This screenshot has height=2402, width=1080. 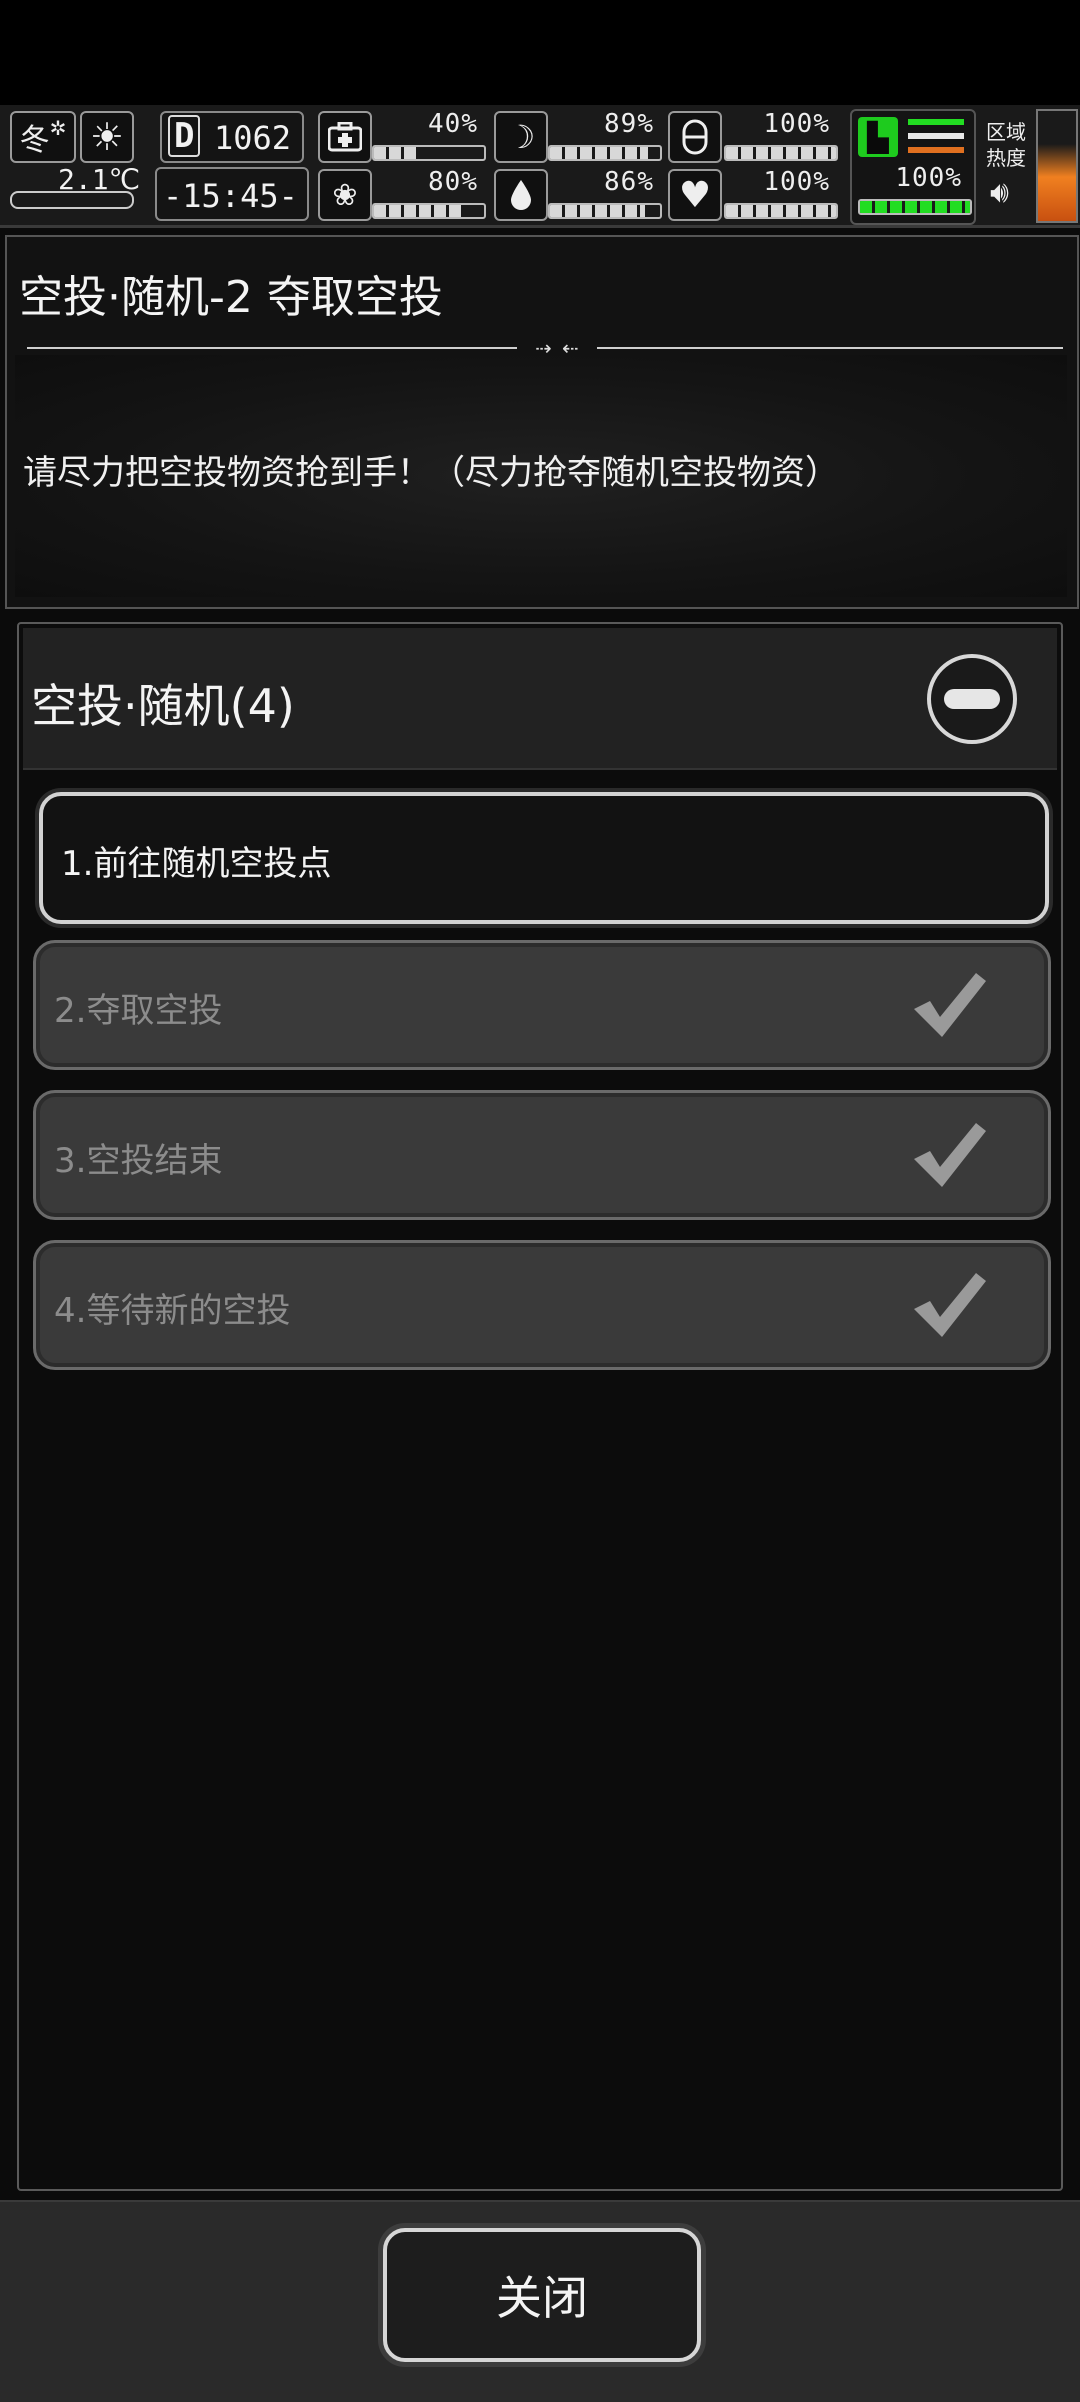 What do you see at coordinates (34, 140) in the screenshot?
I see `season-label: 冬` at bounding box center [34, 140].